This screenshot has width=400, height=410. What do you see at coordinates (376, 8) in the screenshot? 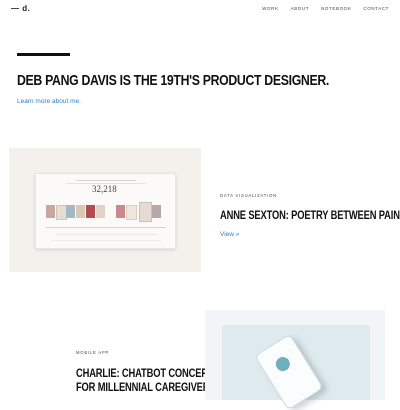
I see `nav-contact: CONTACT` at bounding box center [376, 8].